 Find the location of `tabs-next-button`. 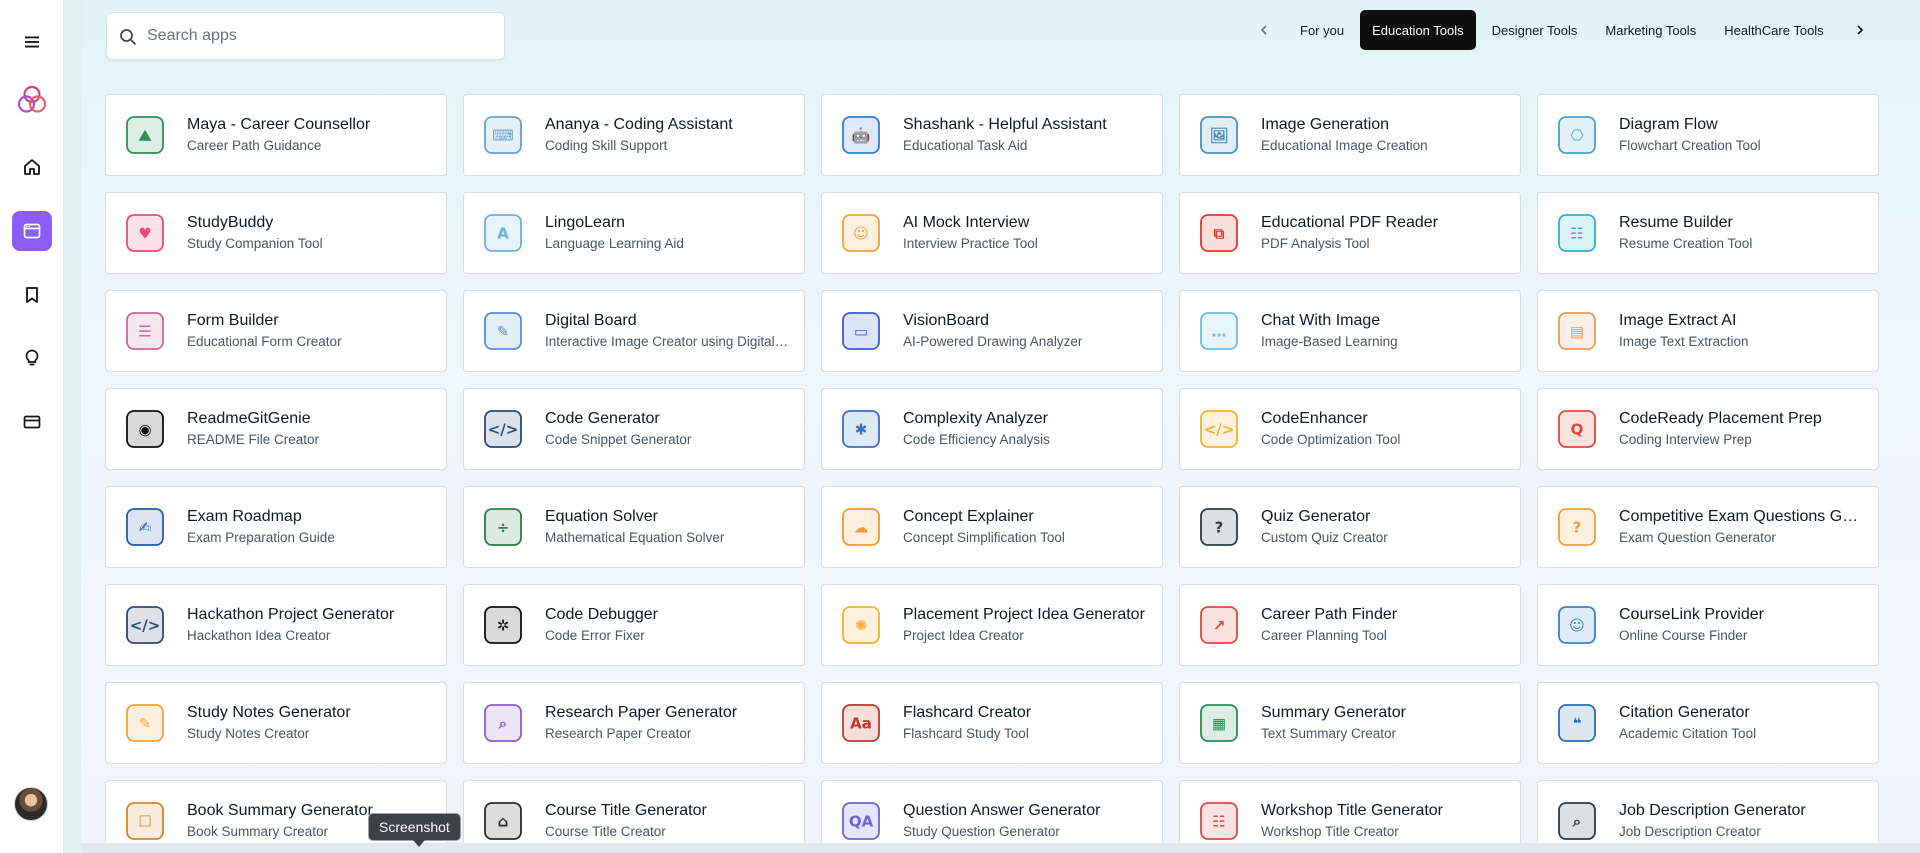

tabs-next-button is located at coordinates (1860, 30).